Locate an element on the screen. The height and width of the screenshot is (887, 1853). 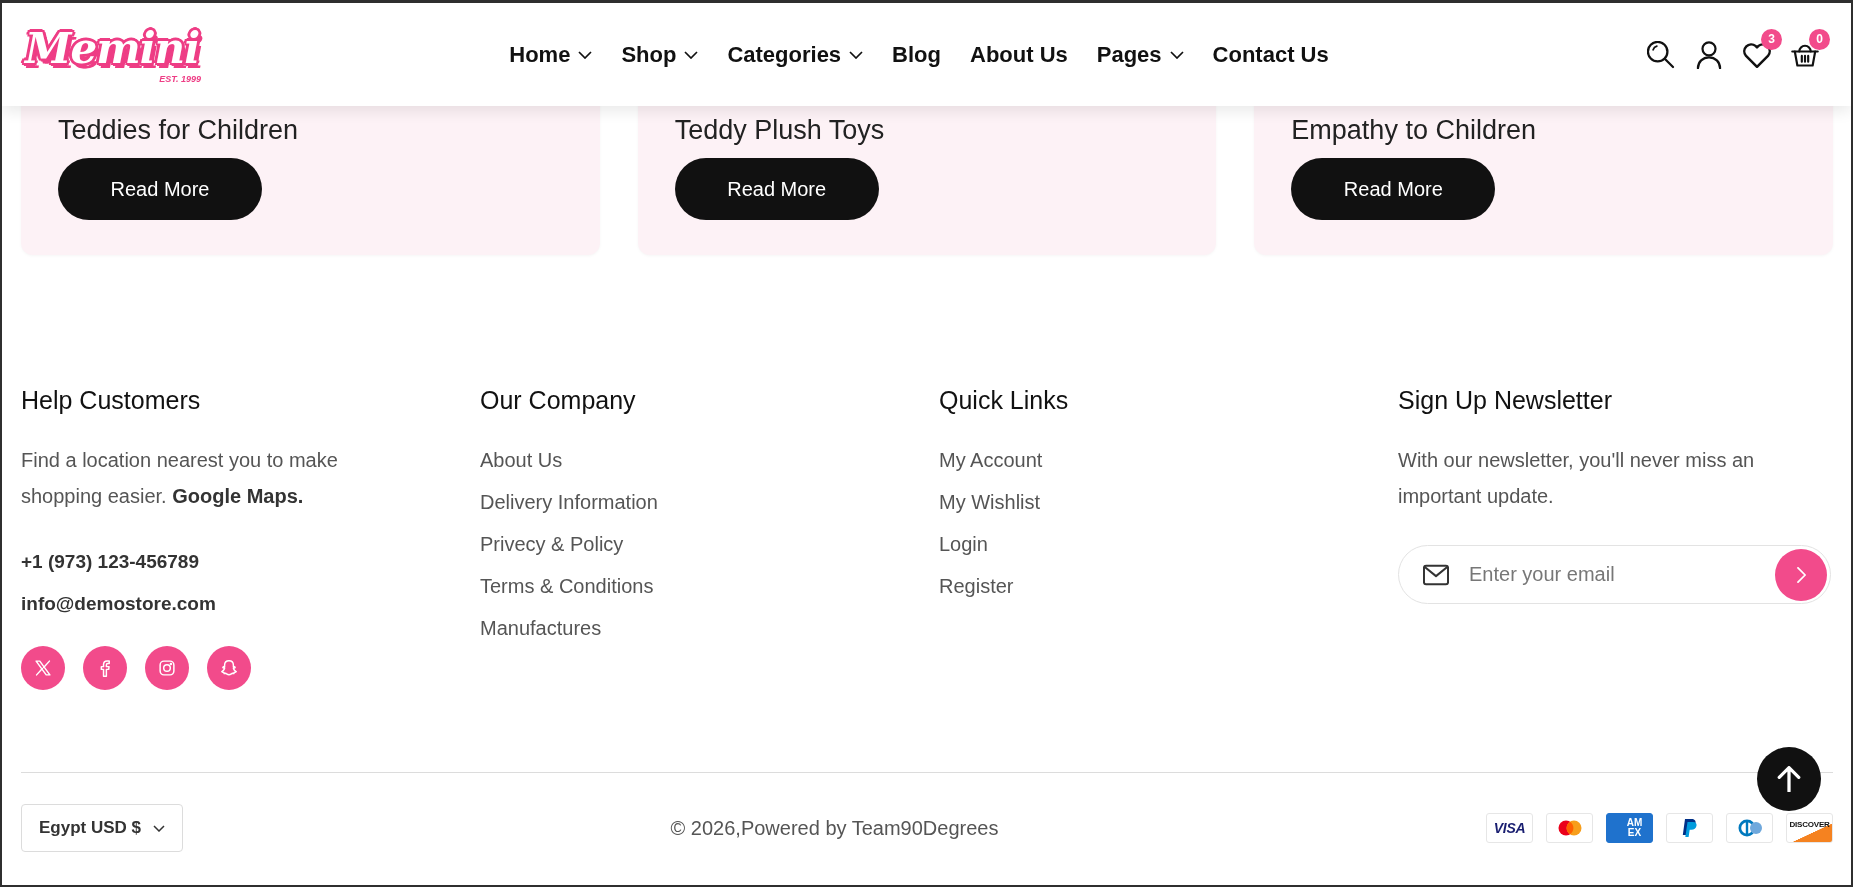
search-button is located at coordinates (1661, 54).